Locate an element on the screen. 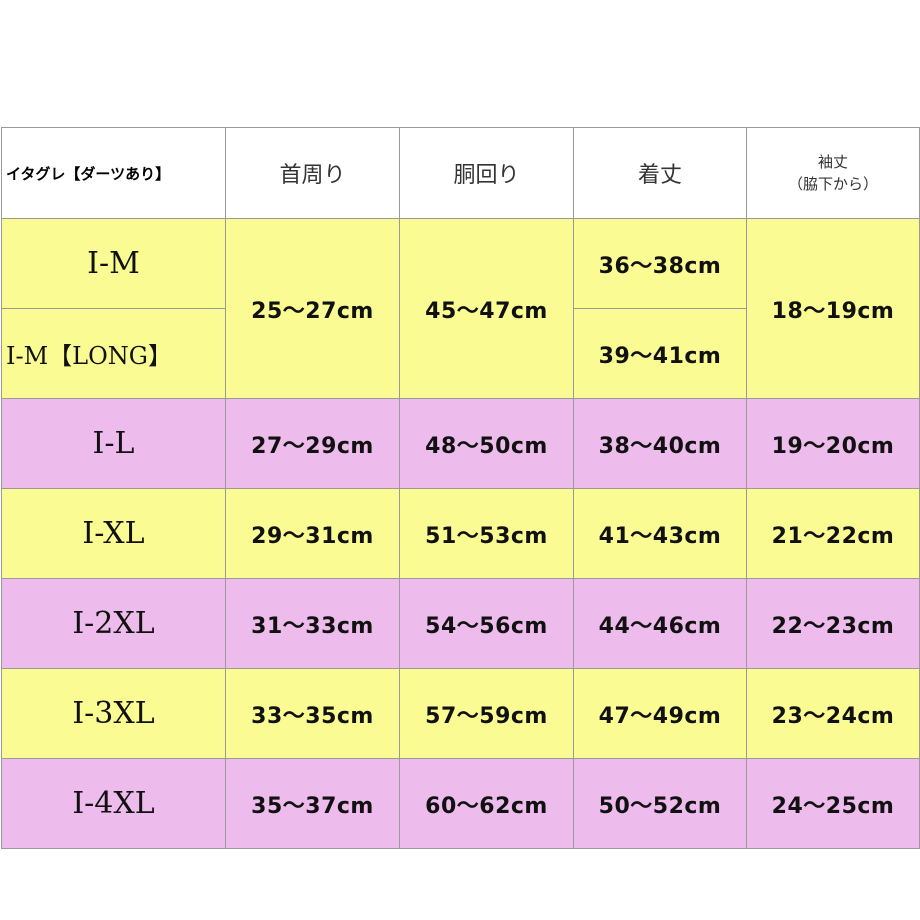 Image resolution: width=920 pixels, height=920 pixels. table-row: I-3XL 33〜35cm 57〜59cm 47〜49cm 23〜24cm is located at coordinates (460, 713).